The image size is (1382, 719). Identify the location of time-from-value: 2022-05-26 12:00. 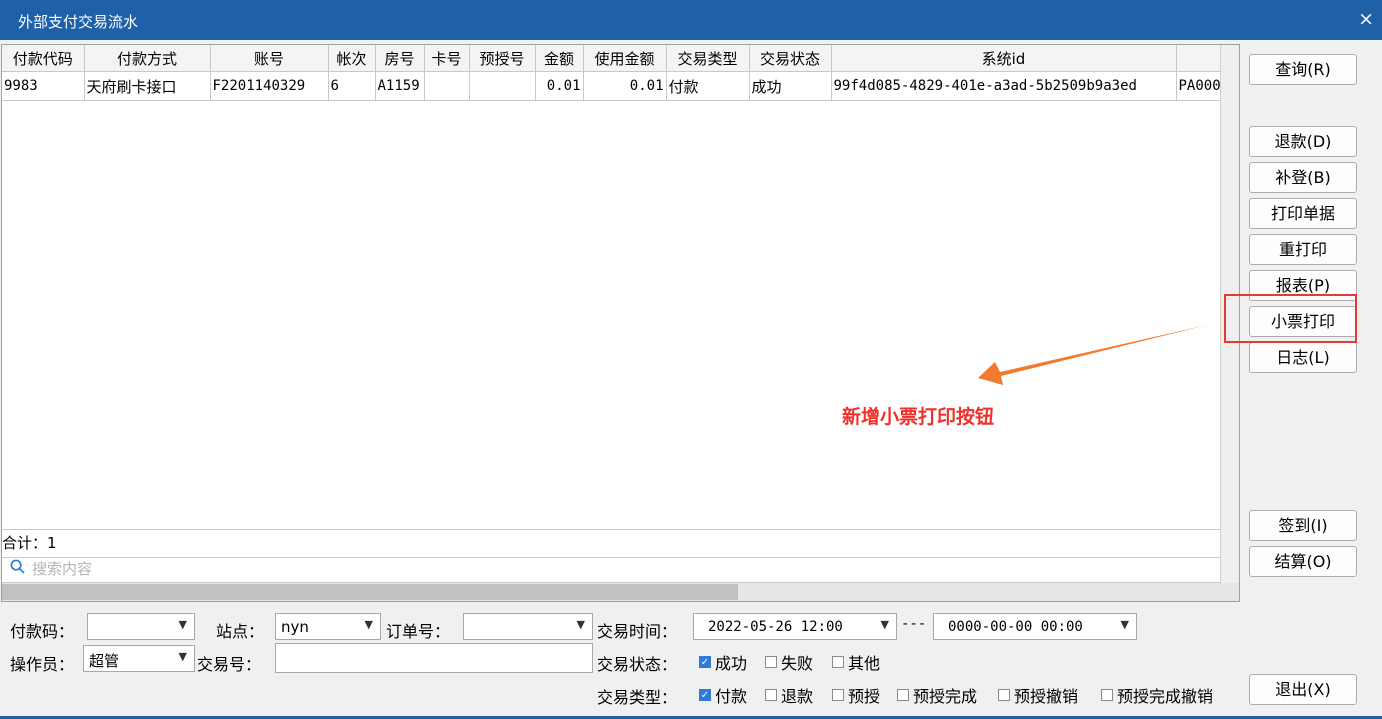
(775, 627).